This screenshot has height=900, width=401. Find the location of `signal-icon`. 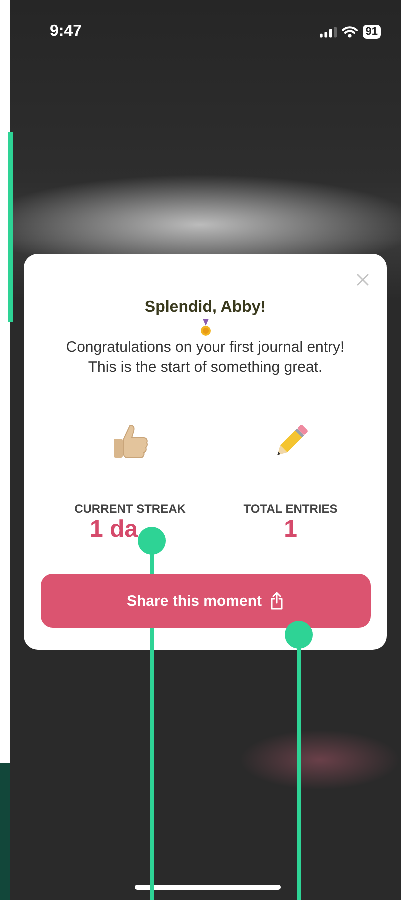

signal-icon is located at coordinates (328, 32).